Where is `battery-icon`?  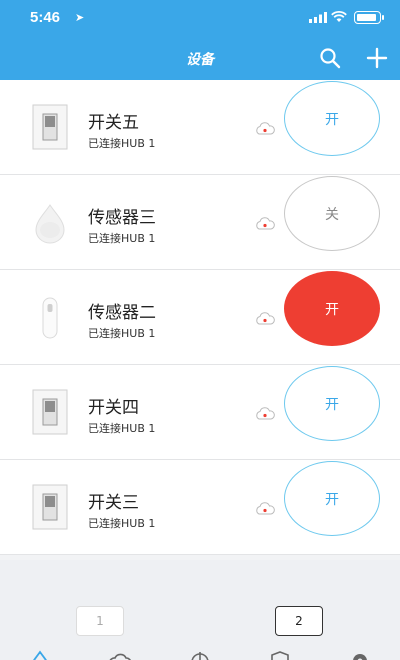
battery-icon is located at coordinates (369, 17).